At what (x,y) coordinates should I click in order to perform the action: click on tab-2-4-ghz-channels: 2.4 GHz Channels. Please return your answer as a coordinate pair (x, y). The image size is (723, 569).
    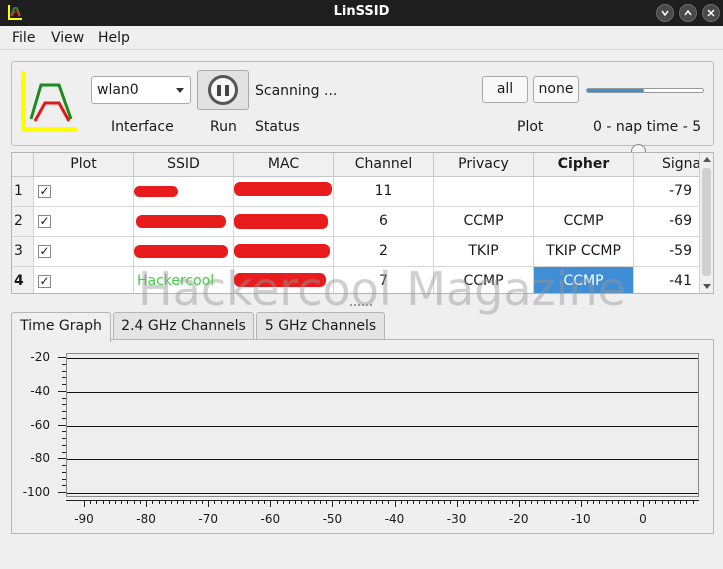
    Looking at the image, I should click on (183, 326).